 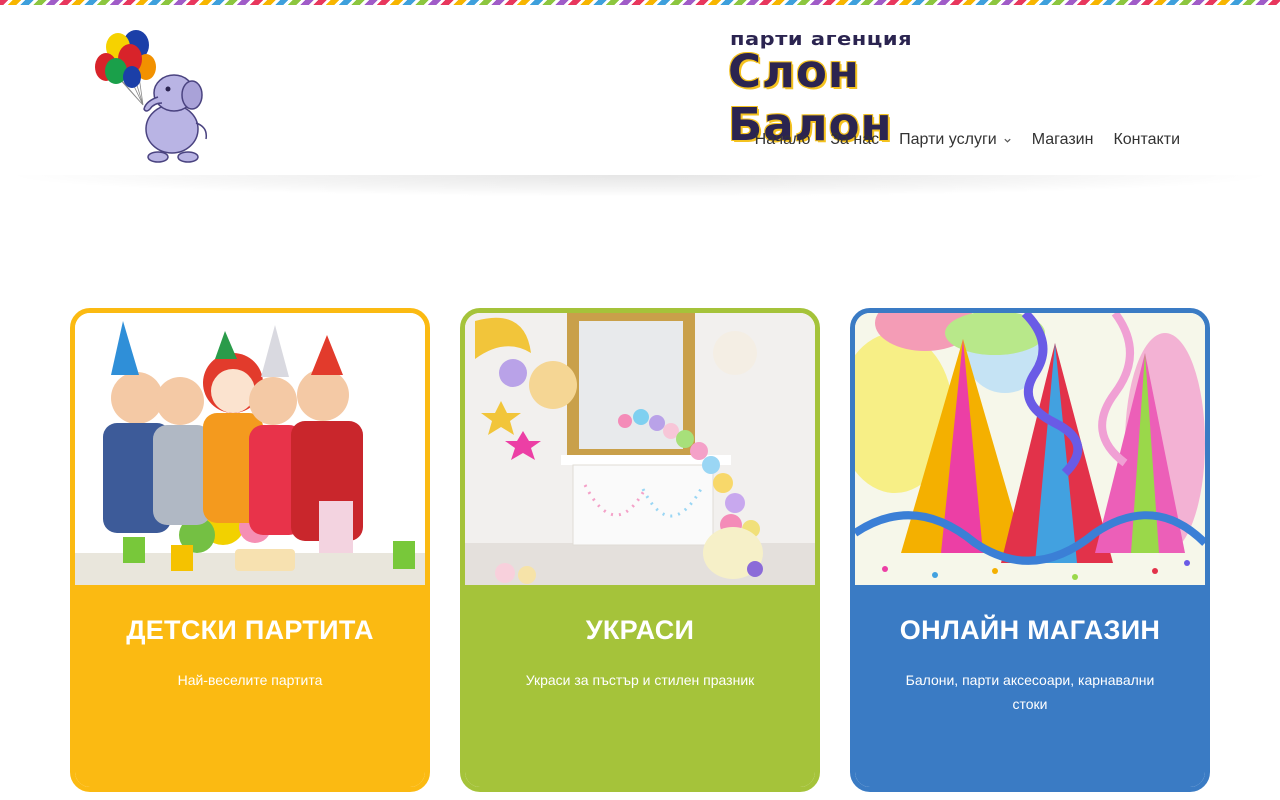 I want to click on kids-party-photo, so click(x=250, y=449).